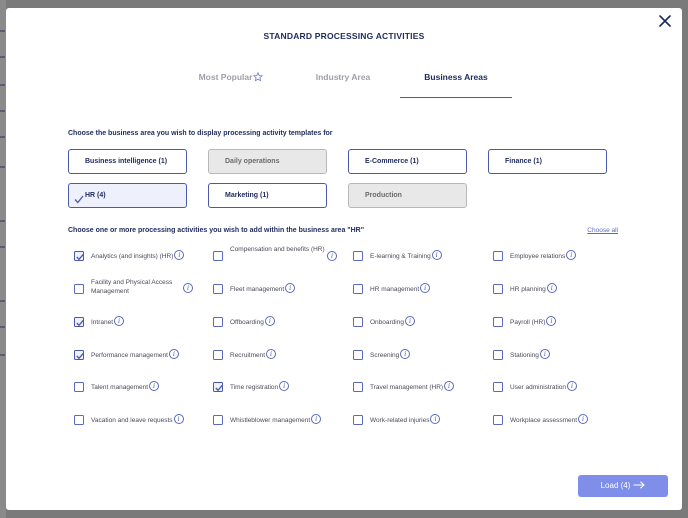  Describe the element at coordinates (270, 420) in the screenshot. I see `activity-label-text: Whistleblower management` at that location.